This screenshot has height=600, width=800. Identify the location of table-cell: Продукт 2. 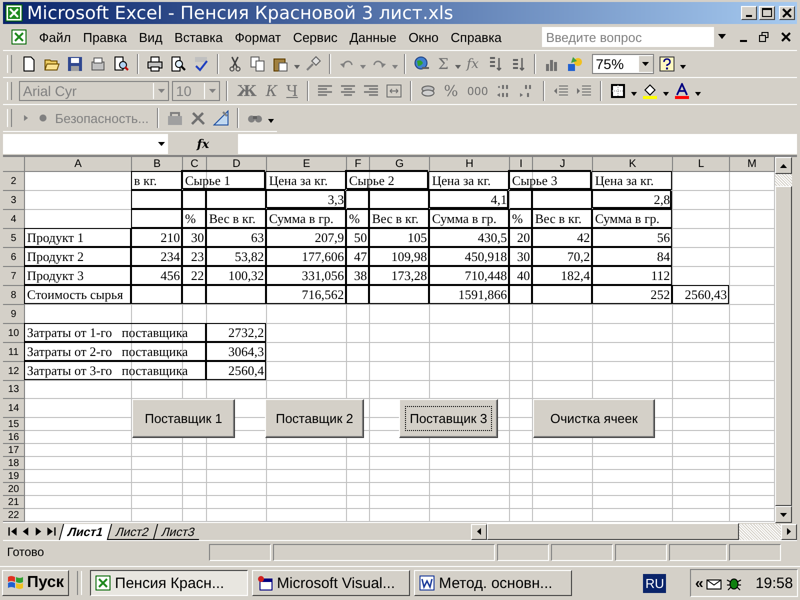
(78, 257).